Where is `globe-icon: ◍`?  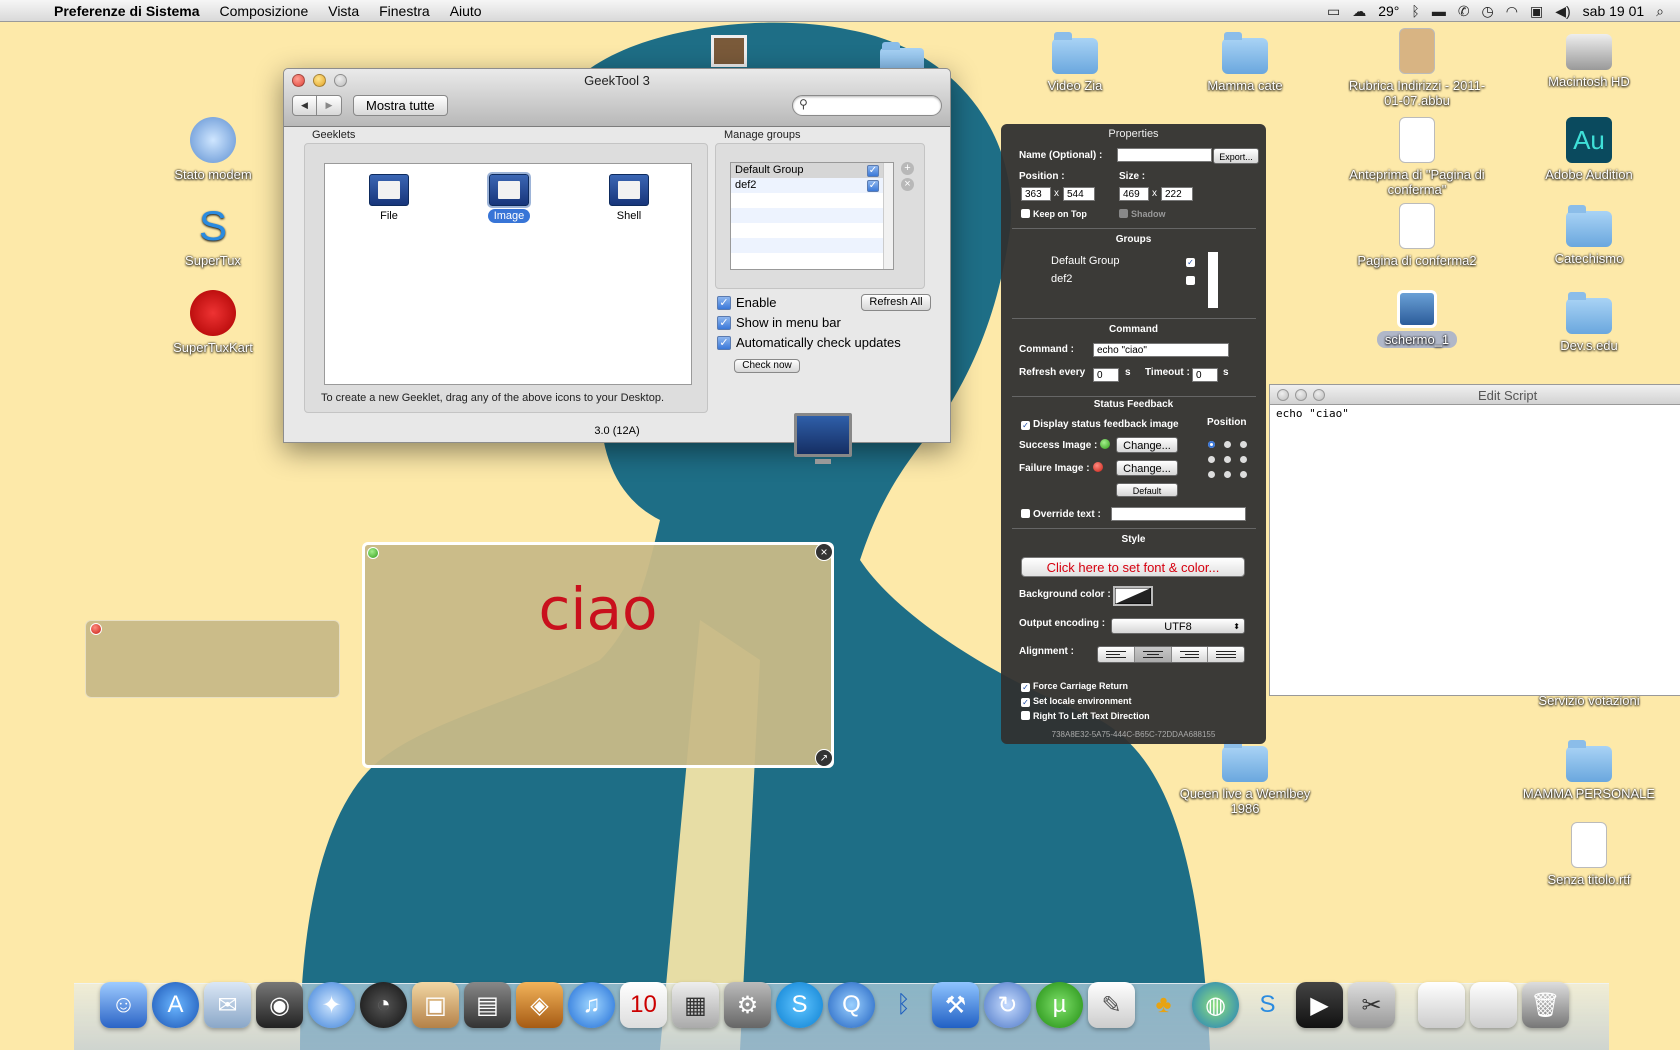 globe-icon: ◍ is located at coordinates (1215, 1005).